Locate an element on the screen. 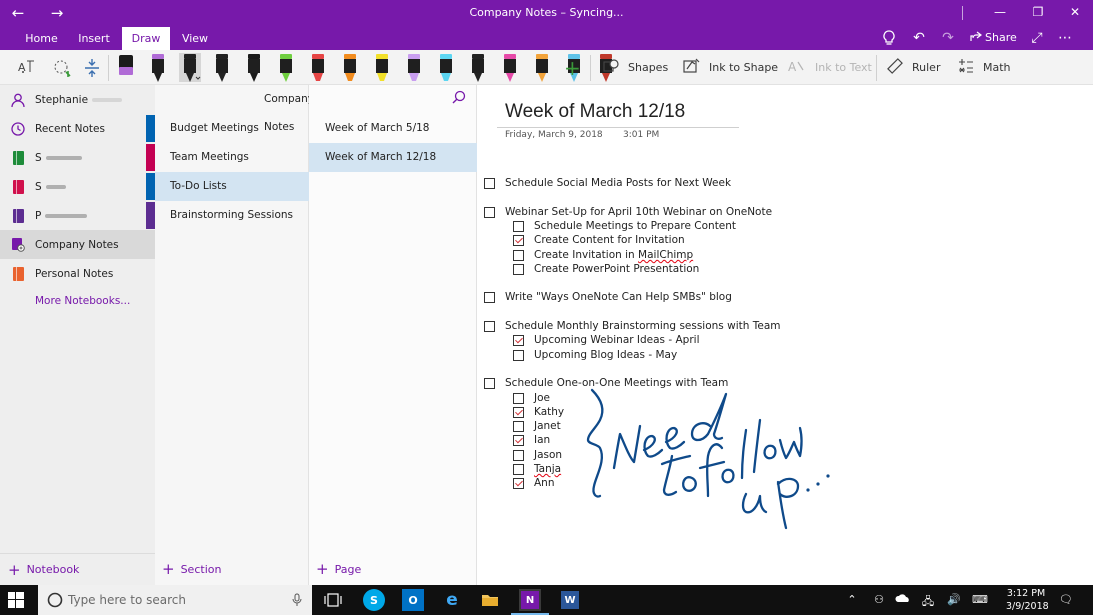 The height and width of the screenshot is (615, 1093). pen-5-icon is located at coordinates (286, 67).